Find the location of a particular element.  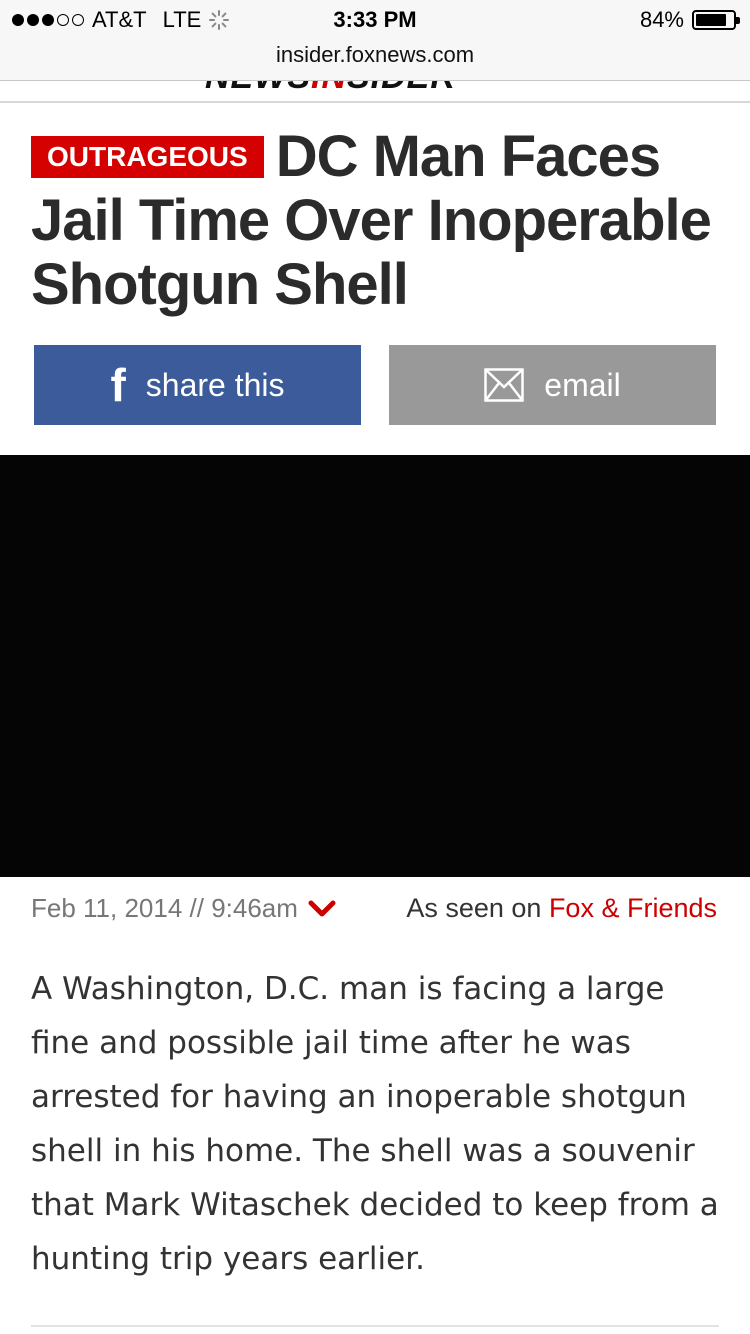

email-share-button: email is located at coordinates (552, 385).